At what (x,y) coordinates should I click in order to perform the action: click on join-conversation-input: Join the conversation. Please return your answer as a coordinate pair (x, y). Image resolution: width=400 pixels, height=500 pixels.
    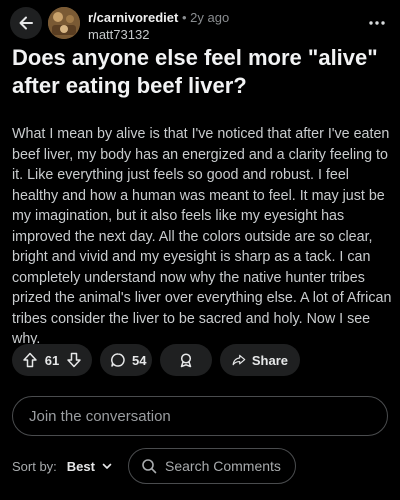
    Looking at the image, I should click on (200, 416).